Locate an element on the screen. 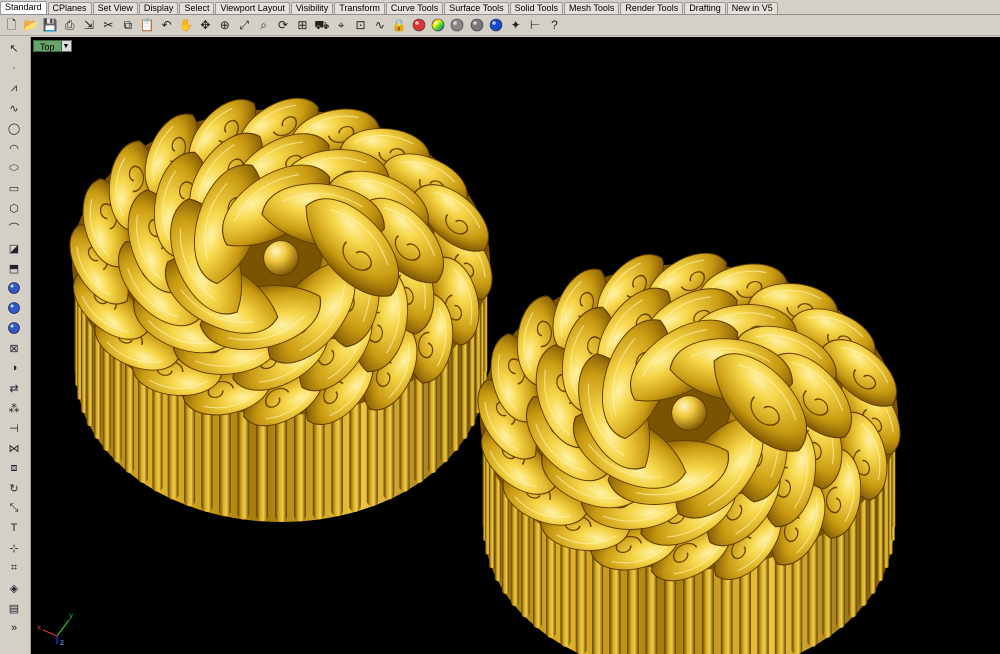 The image size is (1000, 654). rectangle-icon: ▭ is located at coordinates (14, 188).